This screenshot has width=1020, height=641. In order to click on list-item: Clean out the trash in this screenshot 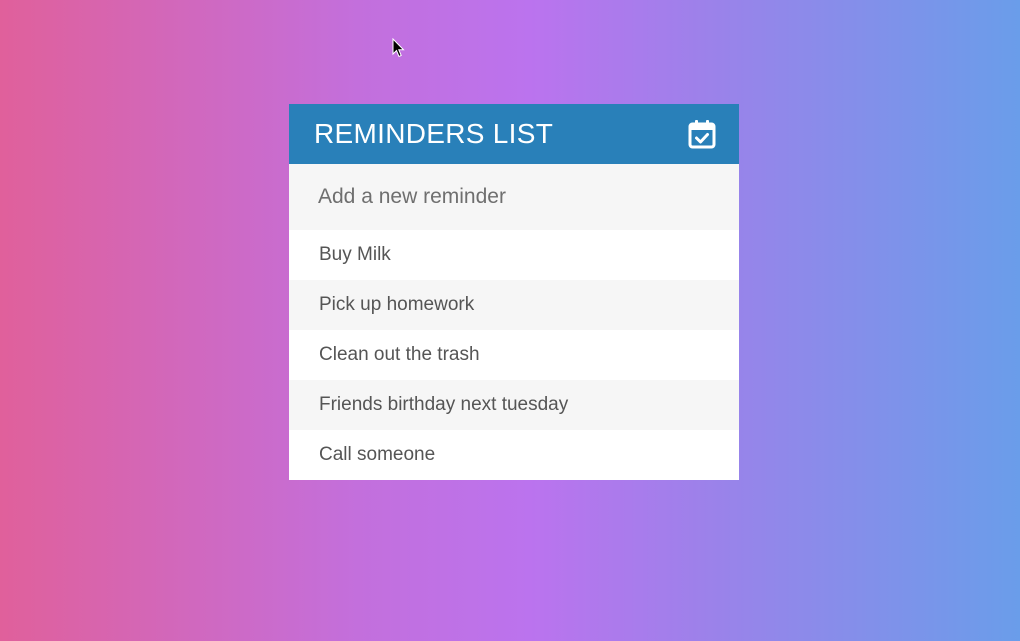, I will do `click(514, 355)`.